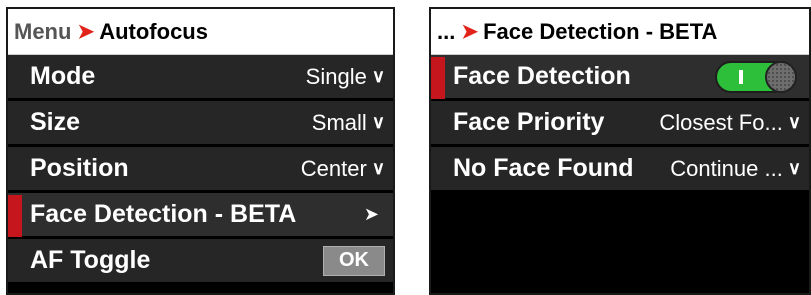 The image size is (811, 295). I want to click on chevron-right-icon: ➤, so click(371, 214).